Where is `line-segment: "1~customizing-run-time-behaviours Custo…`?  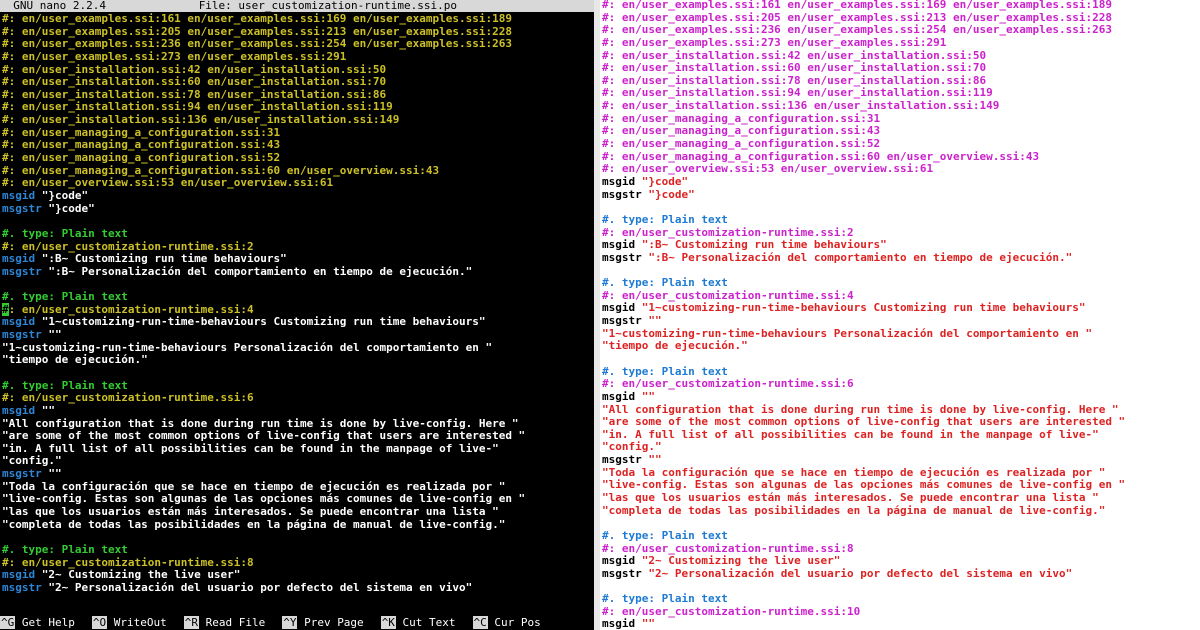 line-segment: "1~customizing-run-time-behaviours Custo… is located at coordinates (263, 322).